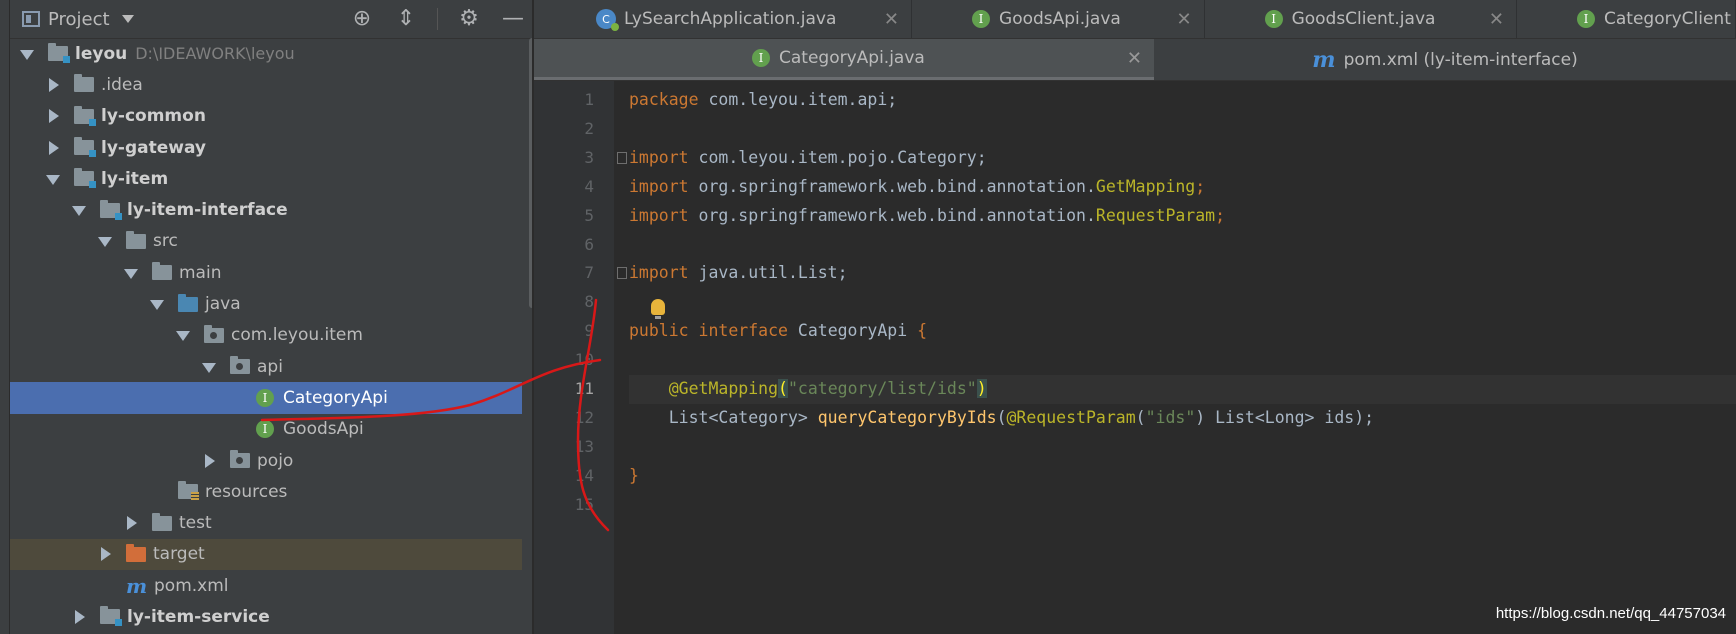  Describe the element at coordinates (1610, 613) in the screenshot. I see `watermark-text: https://blog.csdn.net/qq_44757034` at that location.